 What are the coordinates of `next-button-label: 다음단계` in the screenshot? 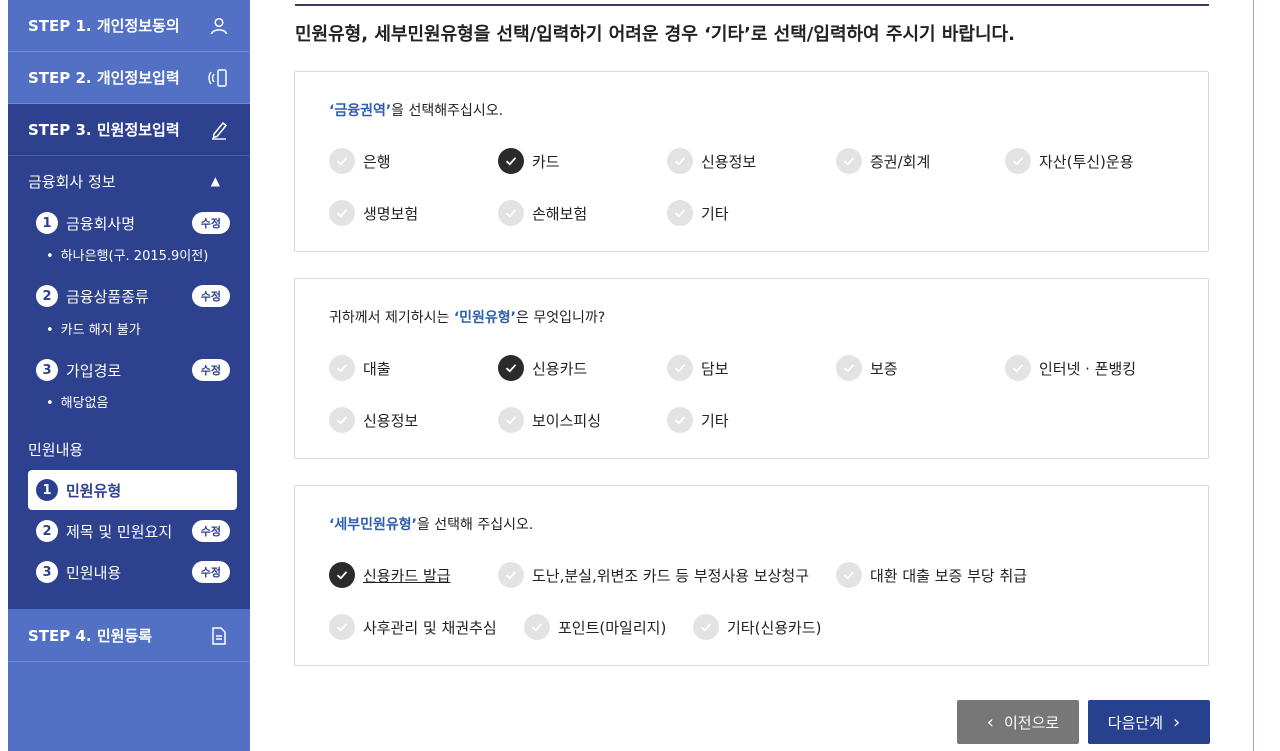 It's located at (1135, 722).